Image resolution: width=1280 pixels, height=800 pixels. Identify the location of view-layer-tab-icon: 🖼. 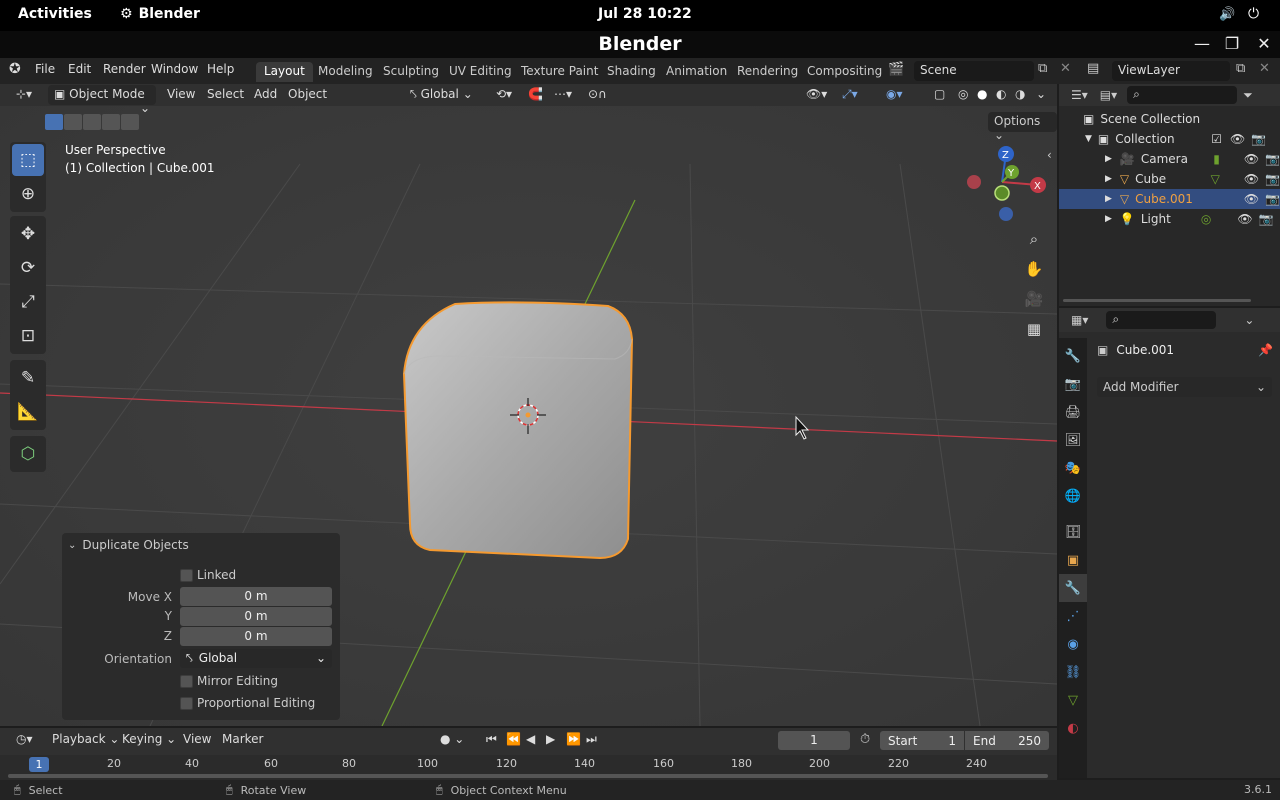
(1073, 440).